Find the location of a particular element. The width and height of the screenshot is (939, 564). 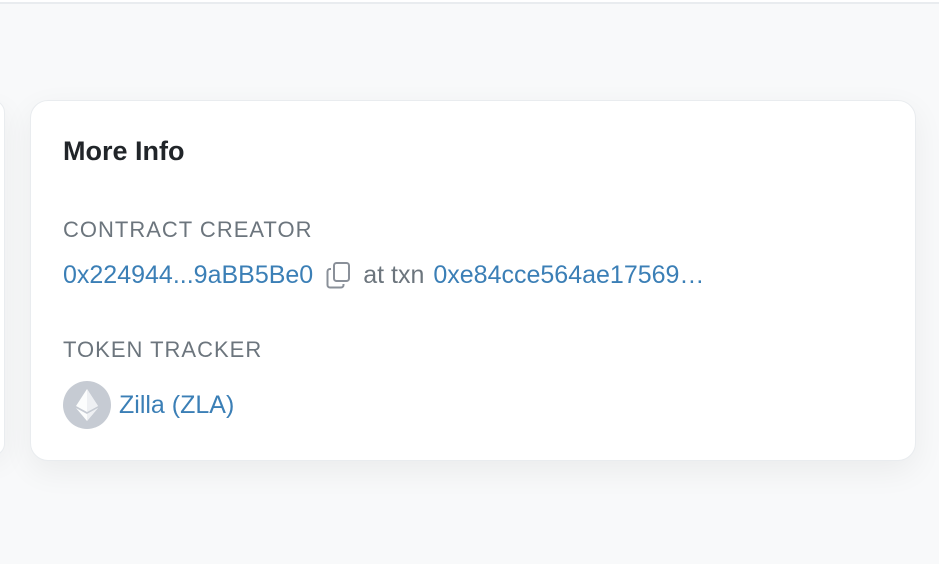

token-tracker-label: TOKEN TRACKER is located at coordinates (163, 349).